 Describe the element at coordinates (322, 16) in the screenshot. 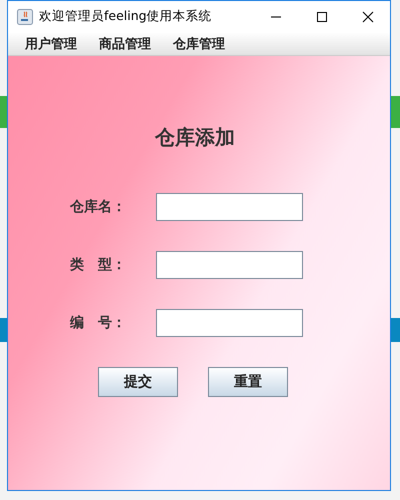

I see `maximize-icon` at that location.